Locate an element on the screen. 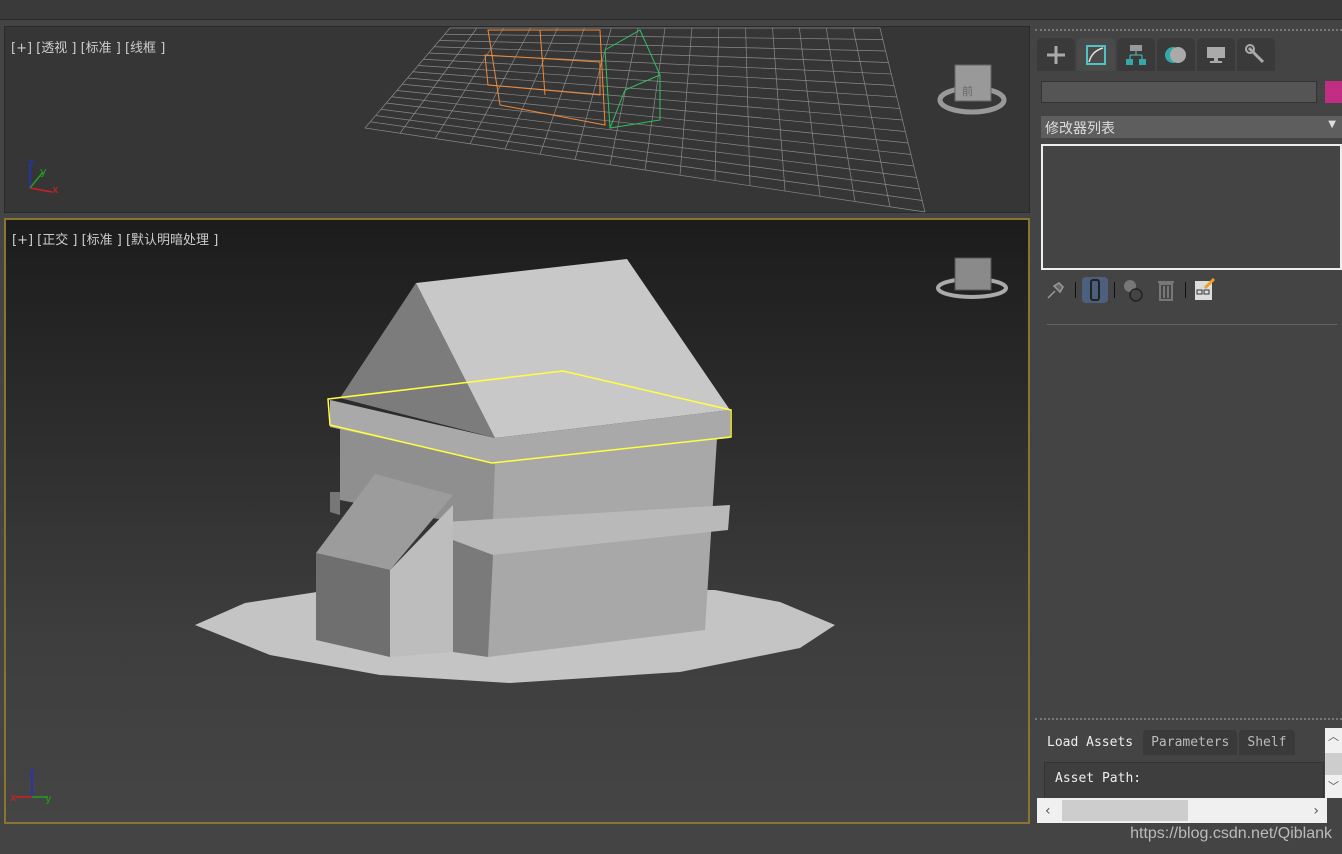  remove-modifier-button is located at coordinates (1166, 290).